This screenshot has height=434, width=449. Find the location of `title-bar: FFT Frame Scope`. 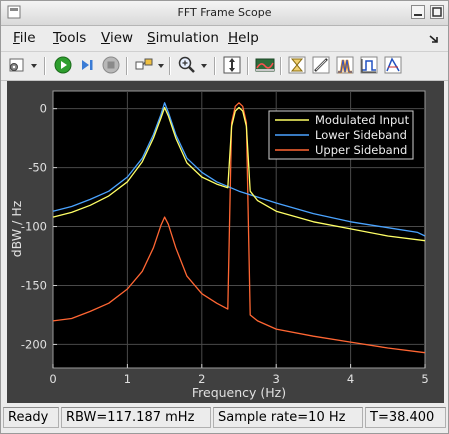

title-bar: FFT Frame Scope is located at coordinates (224, 13).